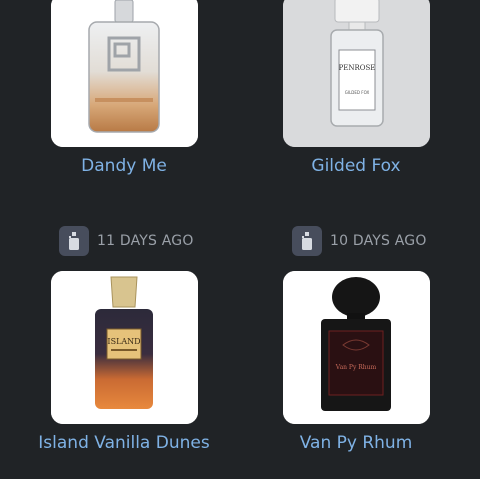 Image resolution: width=480 pixels, height=479 pixels. Describe the element at coordinates (124, 443) in the screenshot. I see `perfume-name: Island Vanilla Dunes` at that location.